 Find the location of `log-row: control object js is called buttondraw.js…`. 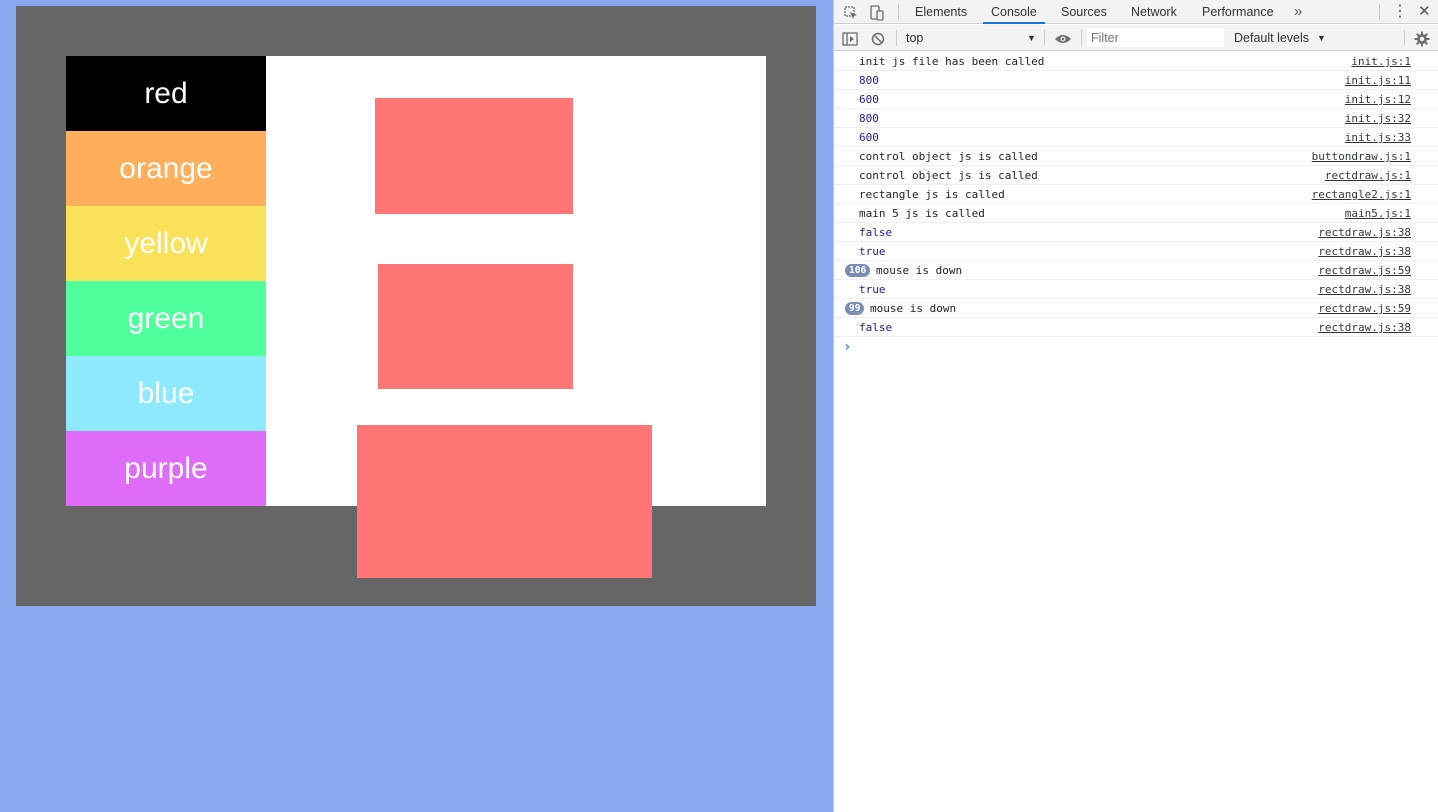

log-row: control object js is called buttondraw.js… is located at coordinates (1136, 156).